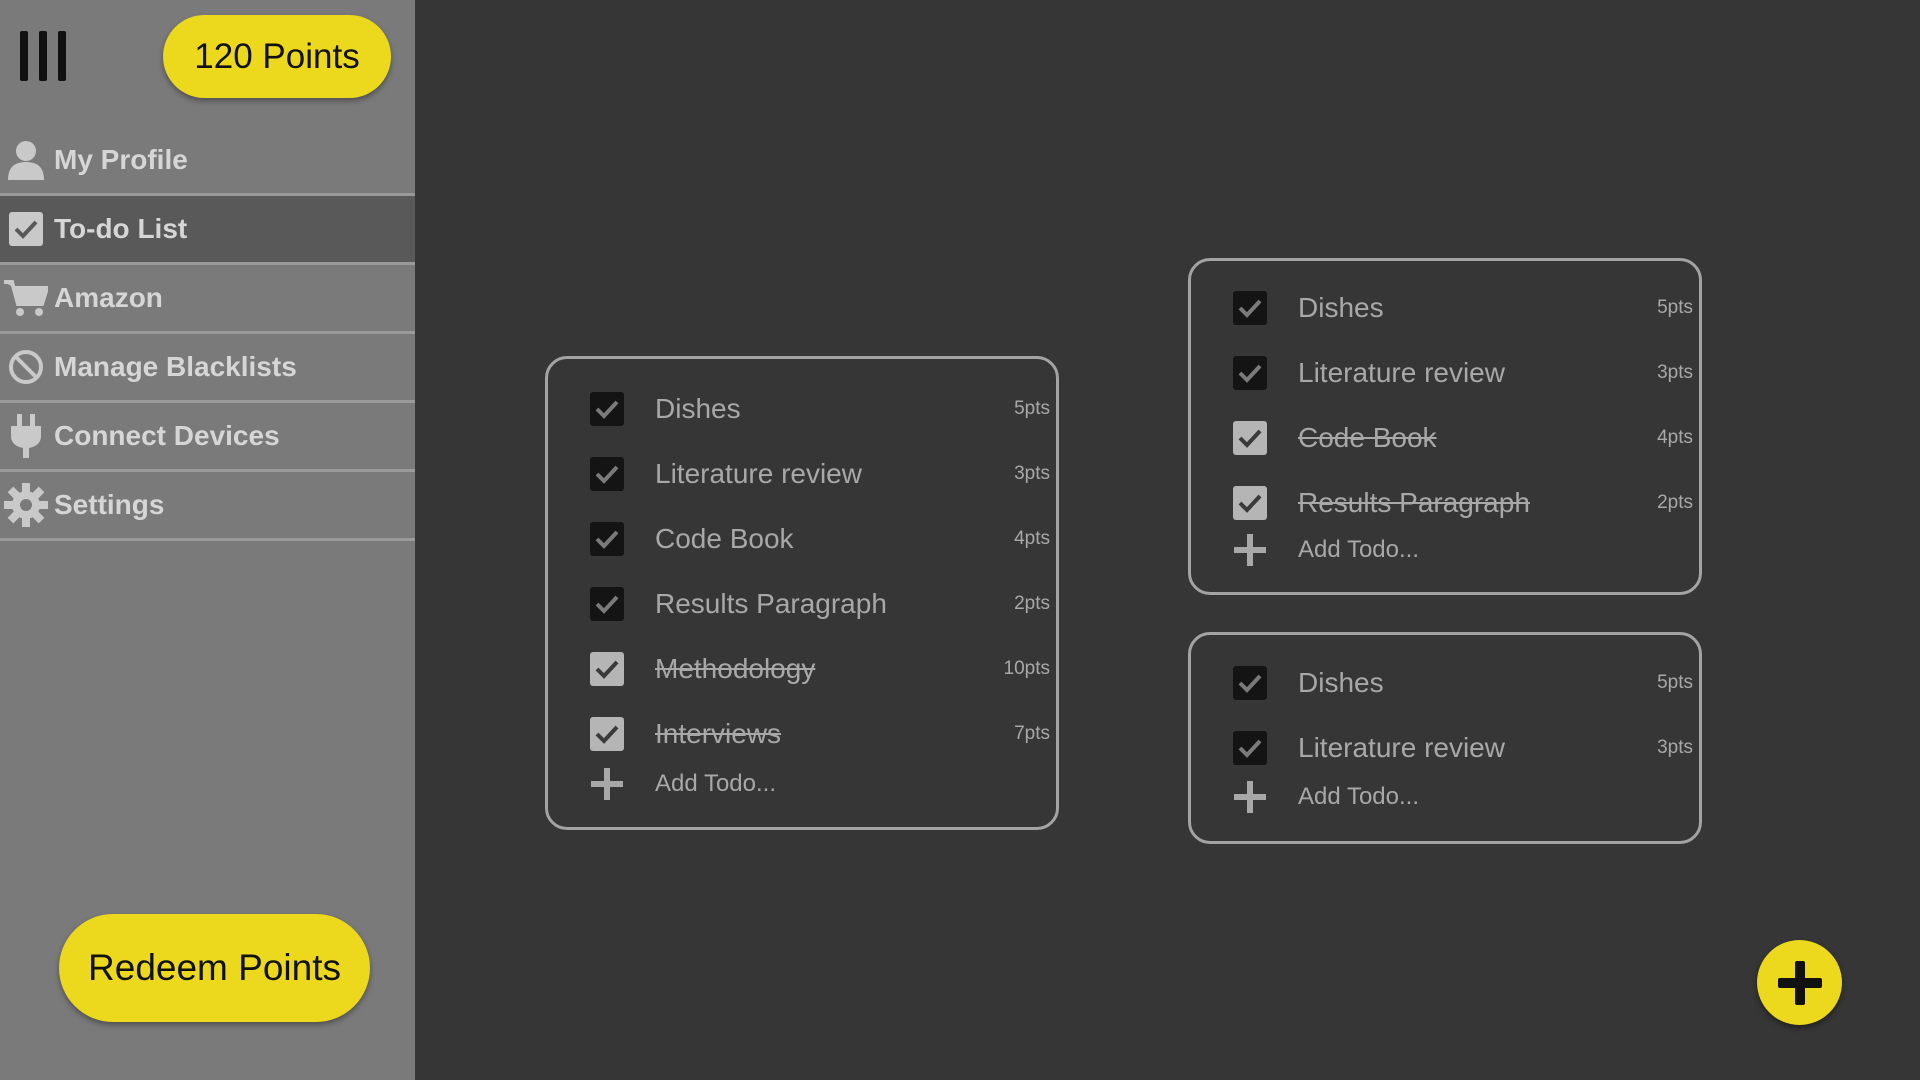 This screenshot has height=1080, width=1920. I want to click on sidebar-item-label: To-do List, so click(121, 228).